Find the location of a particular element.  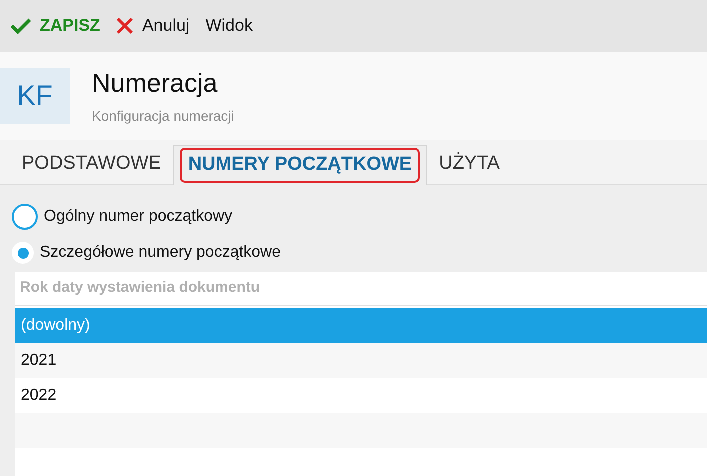

tab: PODSTAWOWE is located at coordinates (92, 164).